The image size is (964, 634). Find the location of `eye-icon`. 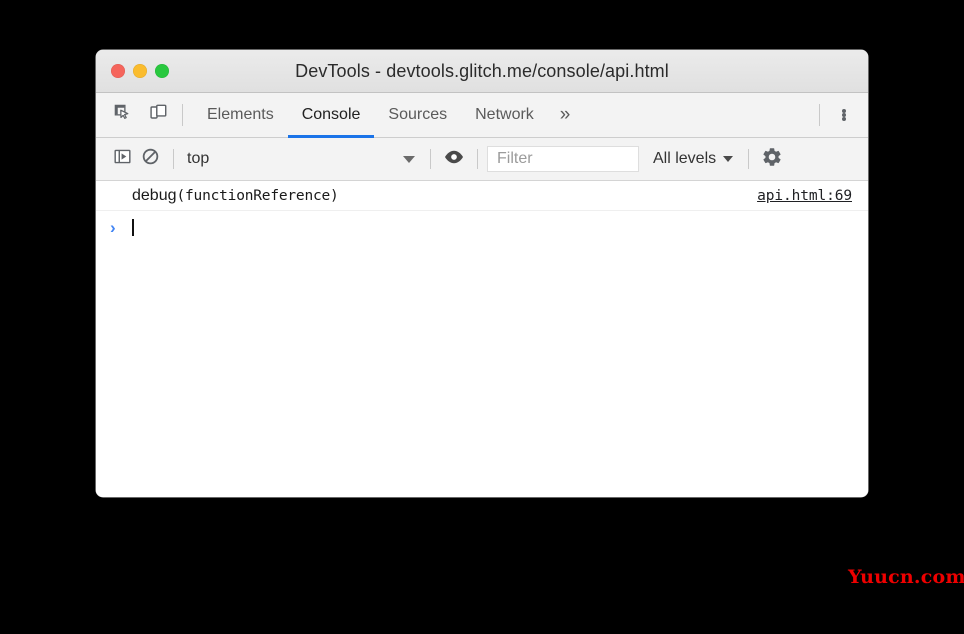

eye-icon is located at coordinates (454, 159).